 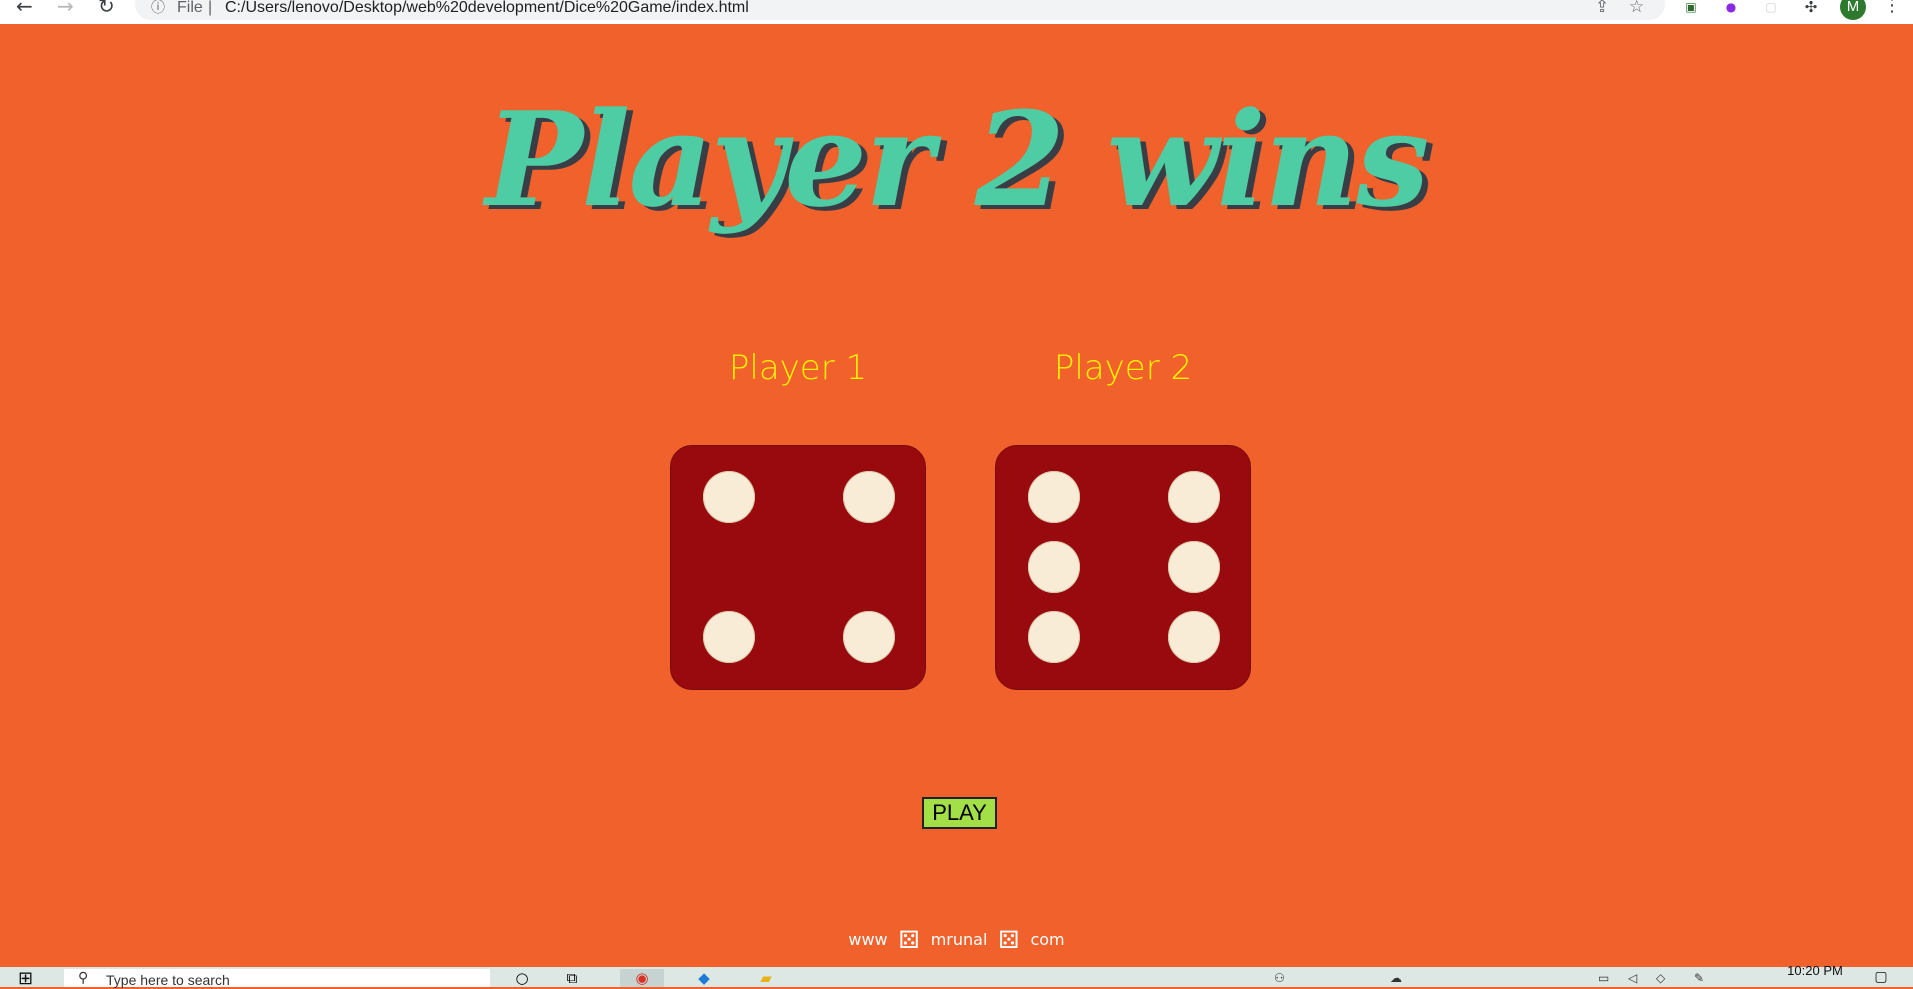 I want to click on windows-start-icon: ⊞, so click(x=25, y=979).